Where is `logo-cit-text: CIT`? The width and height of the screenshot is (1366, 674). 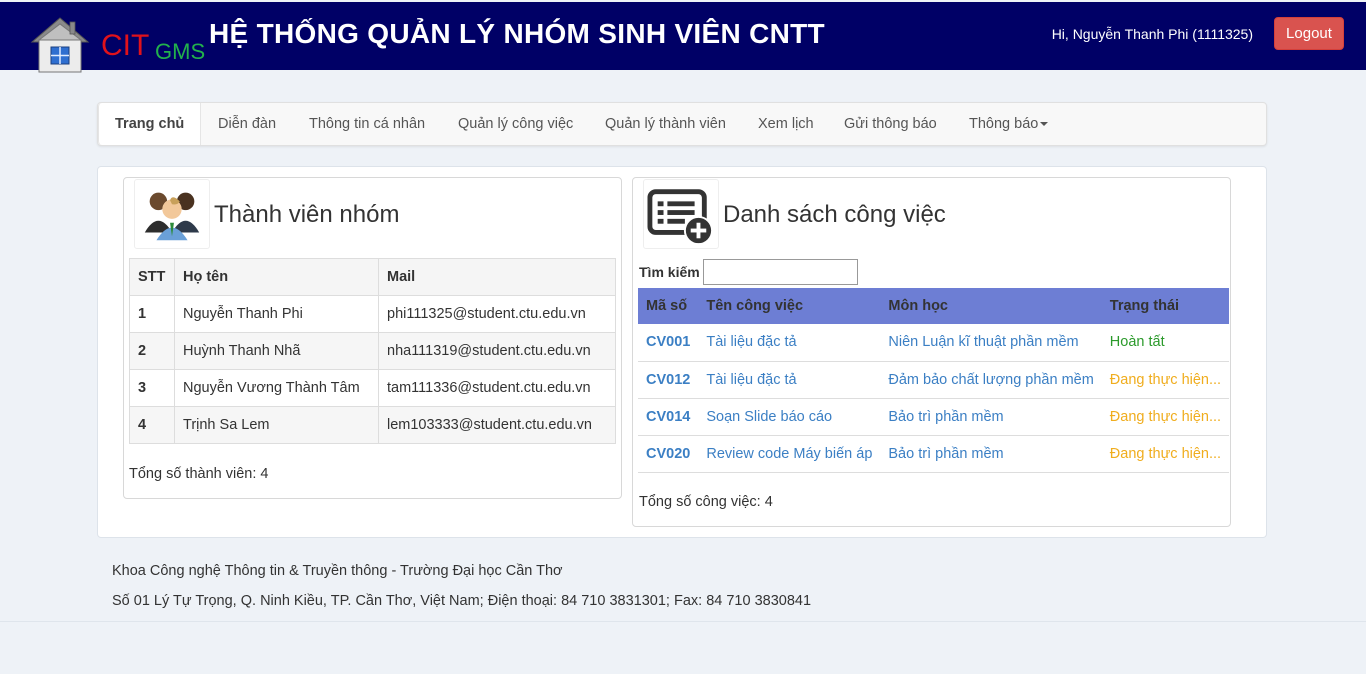 logo-cit-text: CIT is located at coordinates (125, 45).